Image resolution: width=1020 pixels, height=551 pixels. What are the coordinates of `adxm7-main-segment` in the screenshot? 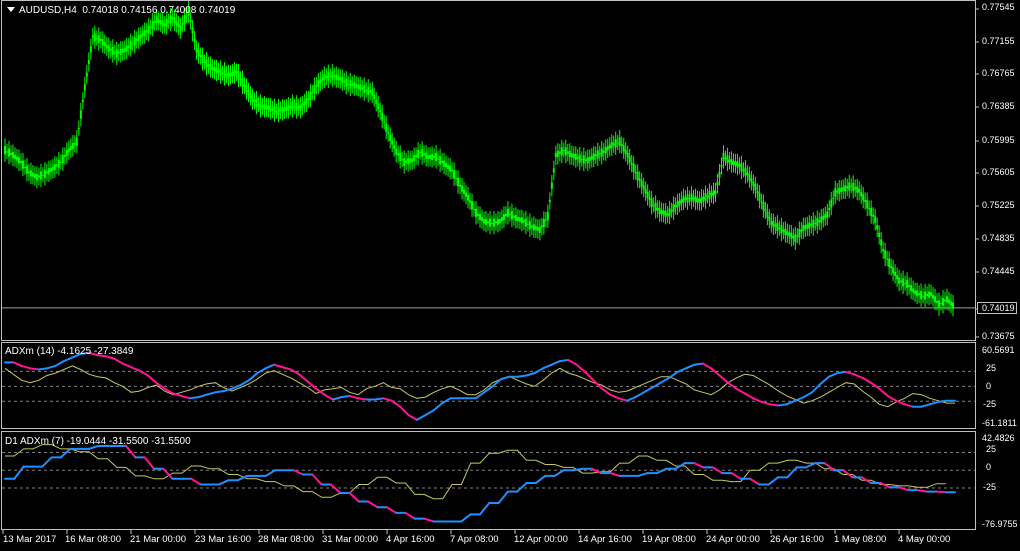 It's located at (717, 470).